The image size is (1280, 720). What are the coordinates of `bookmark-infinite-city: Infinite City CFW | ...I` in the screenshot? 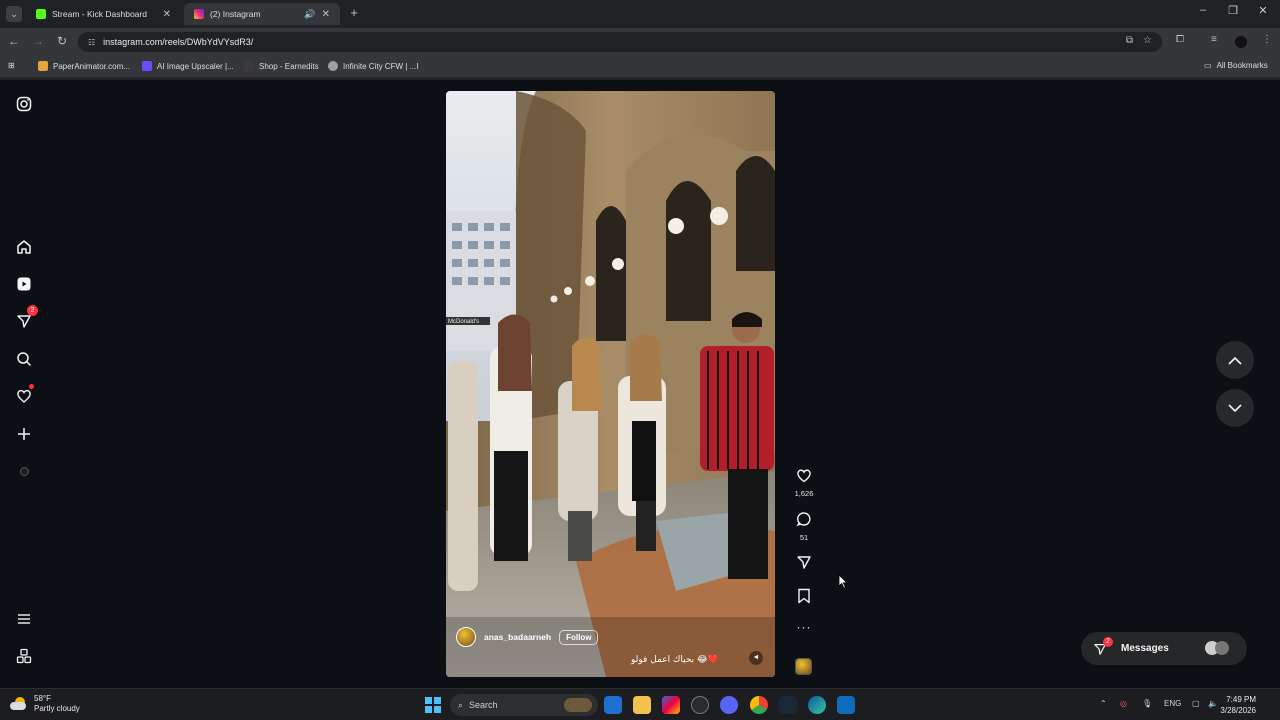 It's located at (373, 66).